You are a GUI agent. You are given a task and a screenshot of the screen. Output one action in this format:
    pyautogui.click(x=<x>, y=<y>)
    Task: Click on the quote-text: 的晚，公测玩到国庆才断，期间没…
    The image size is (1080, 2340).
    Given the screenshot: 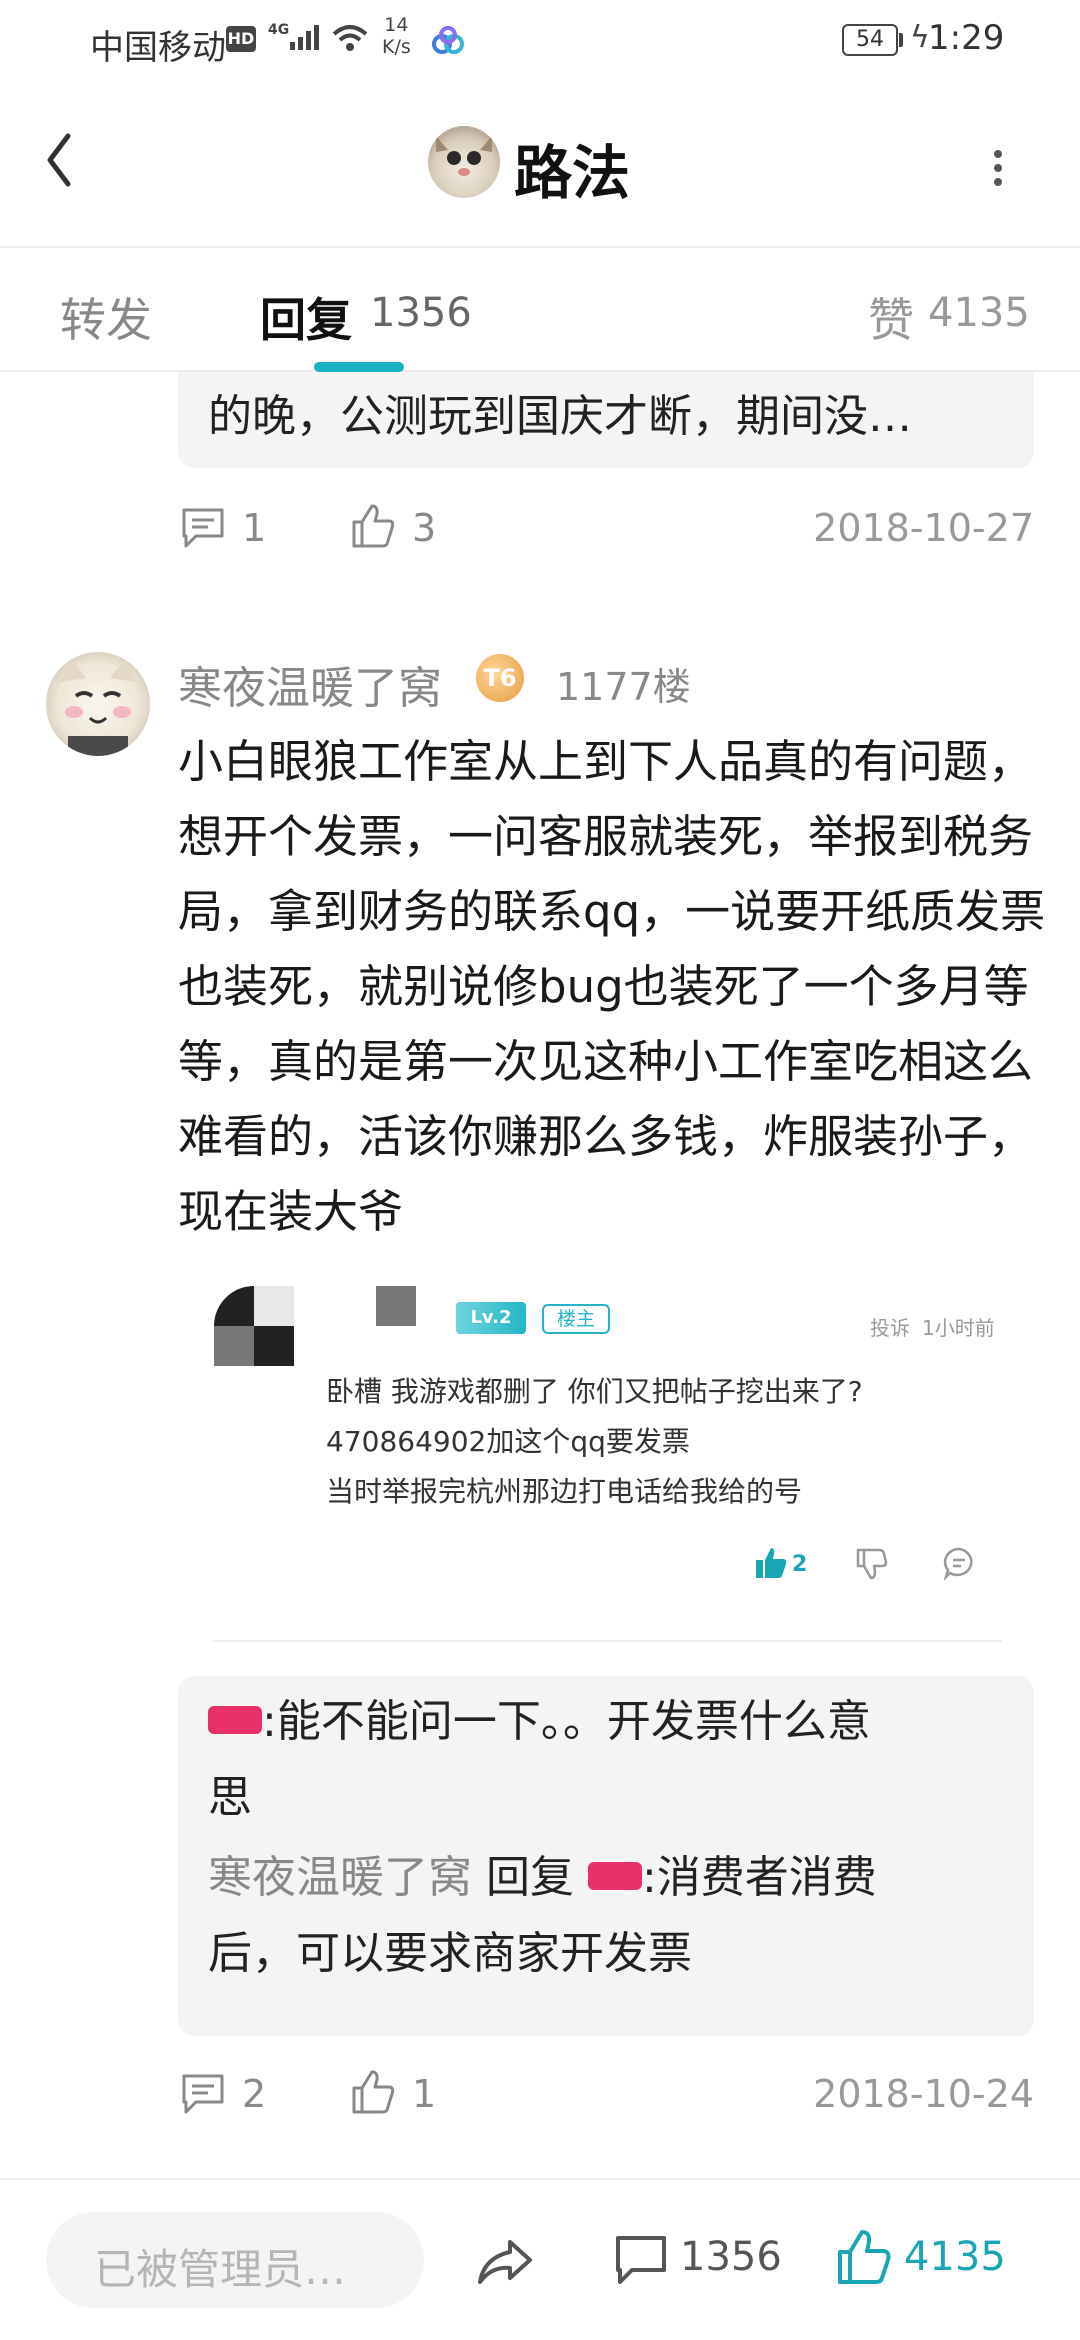 What is the action you would take?
    pyautogui.click(x=560, y=416)
    